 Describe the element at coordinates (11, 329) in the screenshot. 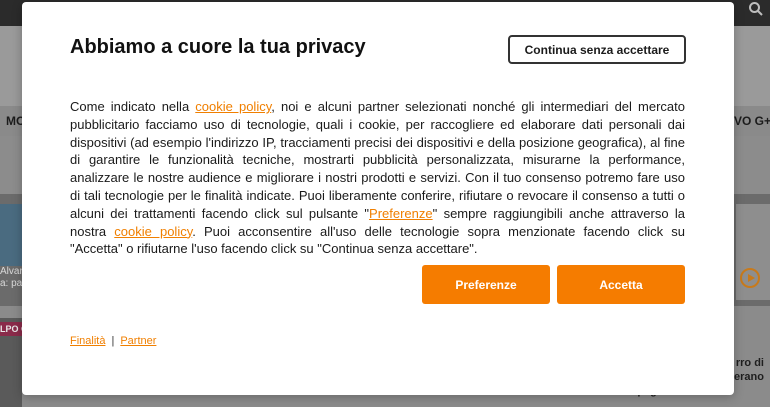

I see `section-tag: LPO G` at that location.